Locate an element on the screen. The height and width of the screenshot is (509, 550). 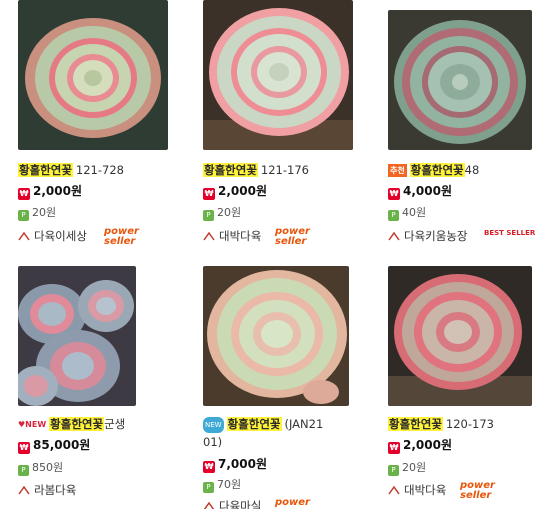
points-value: 850원 is located at coordinates (48, 467).